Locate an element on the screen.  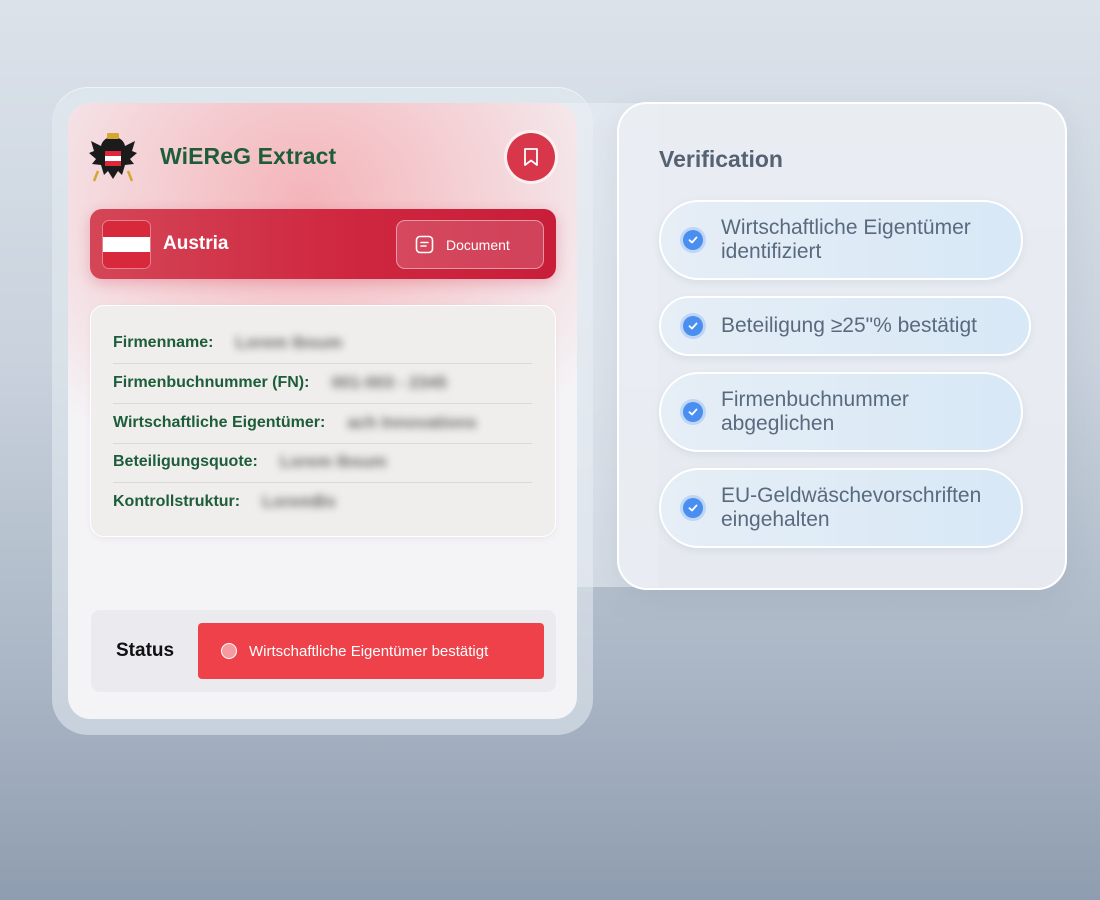
verification-item-line: identifiziert is located at coordinates (771, 251).